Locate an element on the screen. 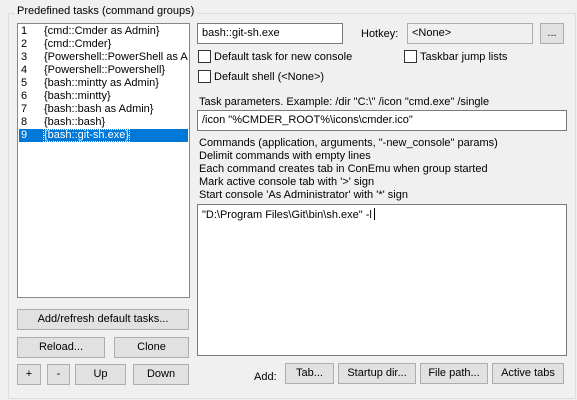  task-number: 6 is located at coordinates (24, 96).